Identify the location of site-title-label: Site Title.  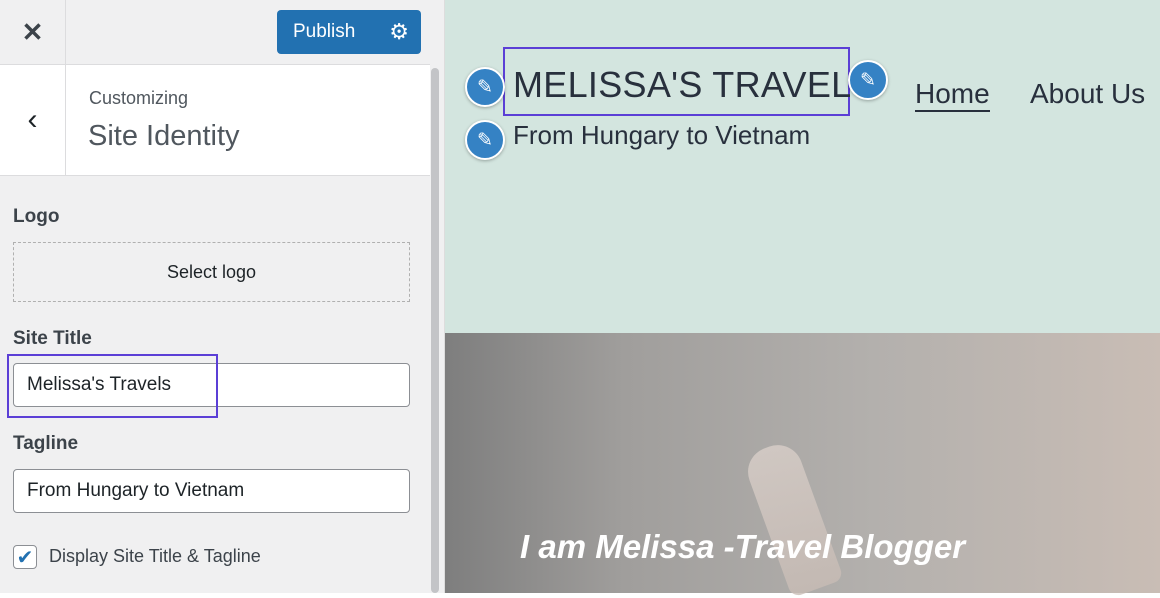
(52, 338).